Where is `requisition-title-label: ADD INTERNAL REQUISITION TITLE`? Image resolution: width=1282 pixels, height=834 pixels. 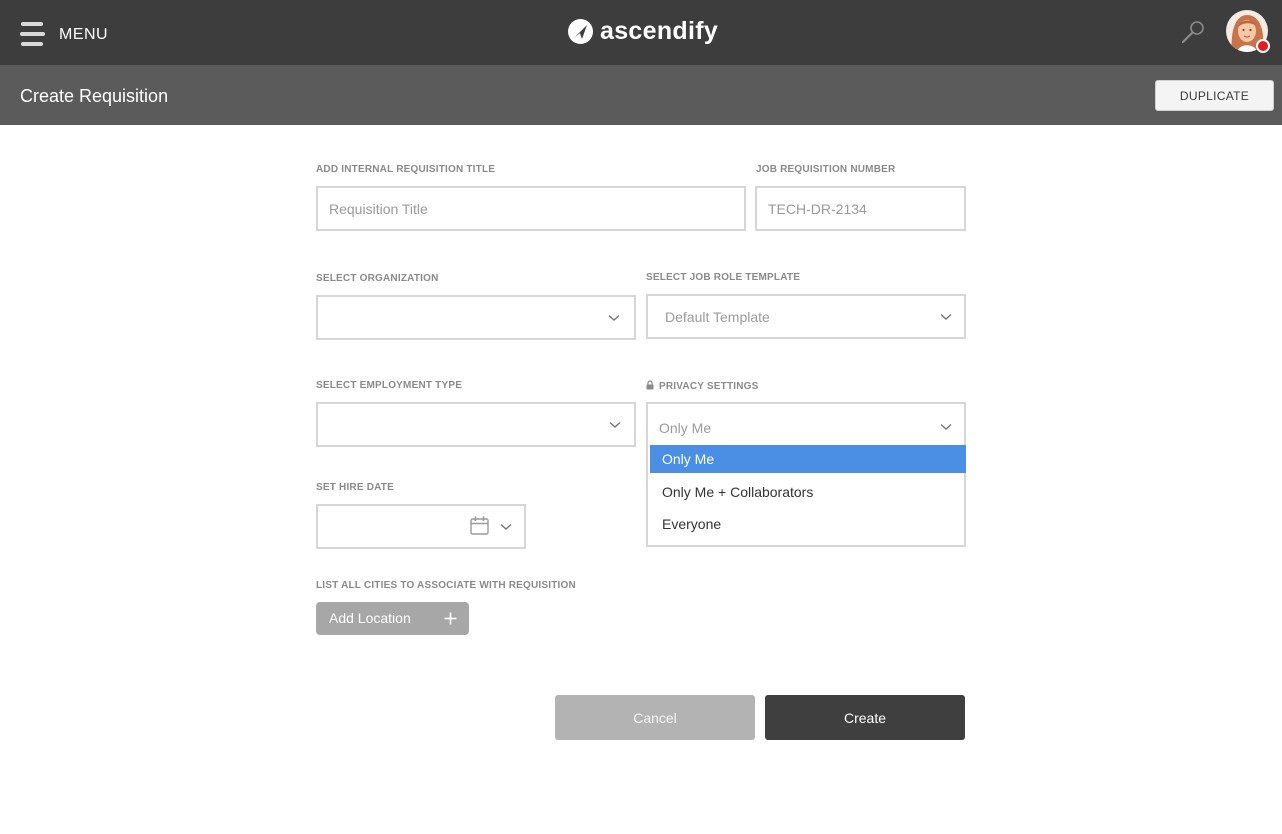
requisition-title-label: ADD INTERNAL REQUISITION TITLE is located at coordinates (406, 169).